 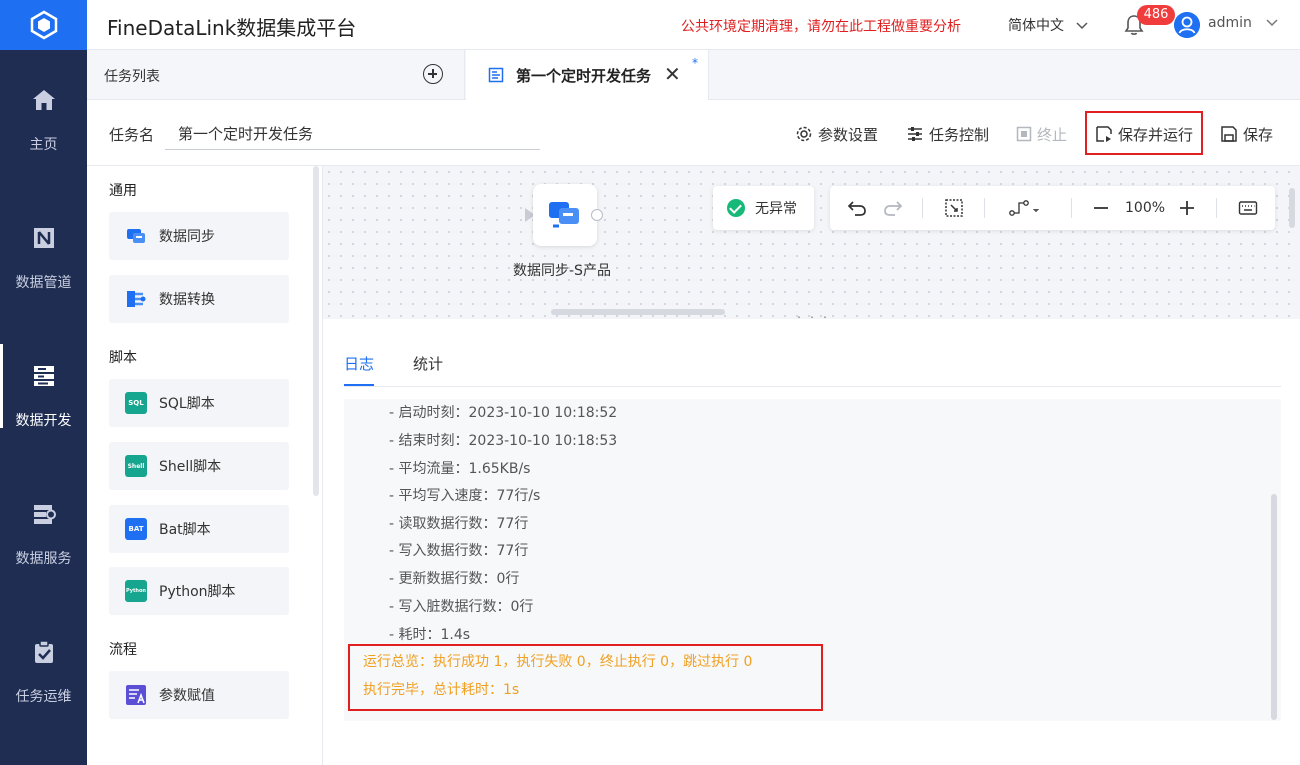 What do you see at coordinates (136, 403) in the screenshot?
I see `sql-icon: SQL` at bounding box center [136, 403].